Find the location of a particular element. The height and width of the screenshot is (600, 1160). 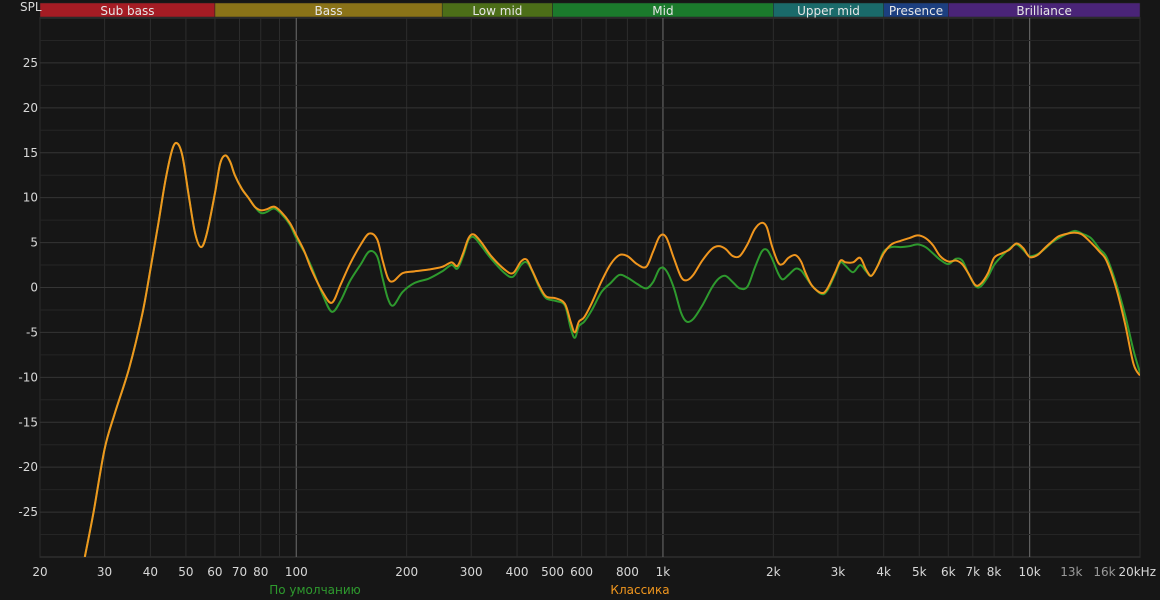

x-tick-label-22: 10k is located at coordinates (1030, 572).